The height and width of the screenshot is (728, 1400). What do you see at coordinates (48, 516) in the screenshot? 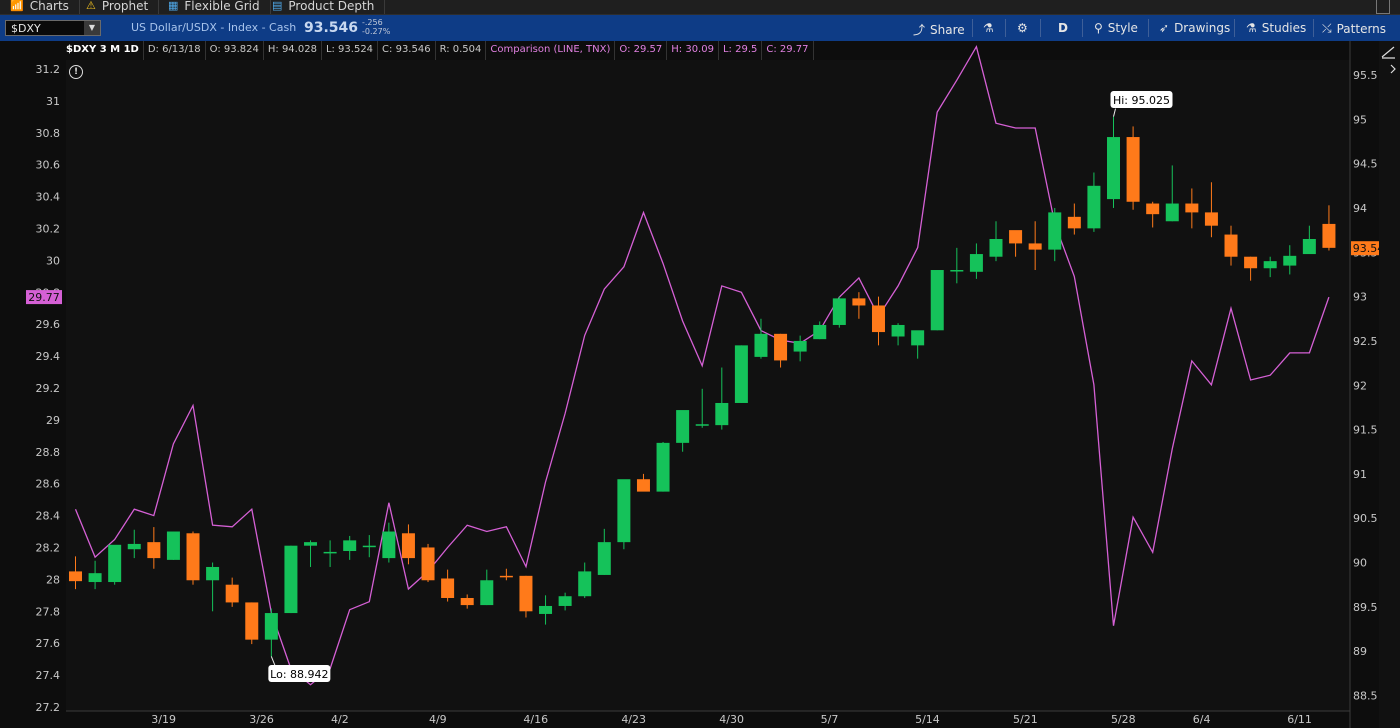
I see `left-tick-label: 28.4` at bounding box center [48, 516].